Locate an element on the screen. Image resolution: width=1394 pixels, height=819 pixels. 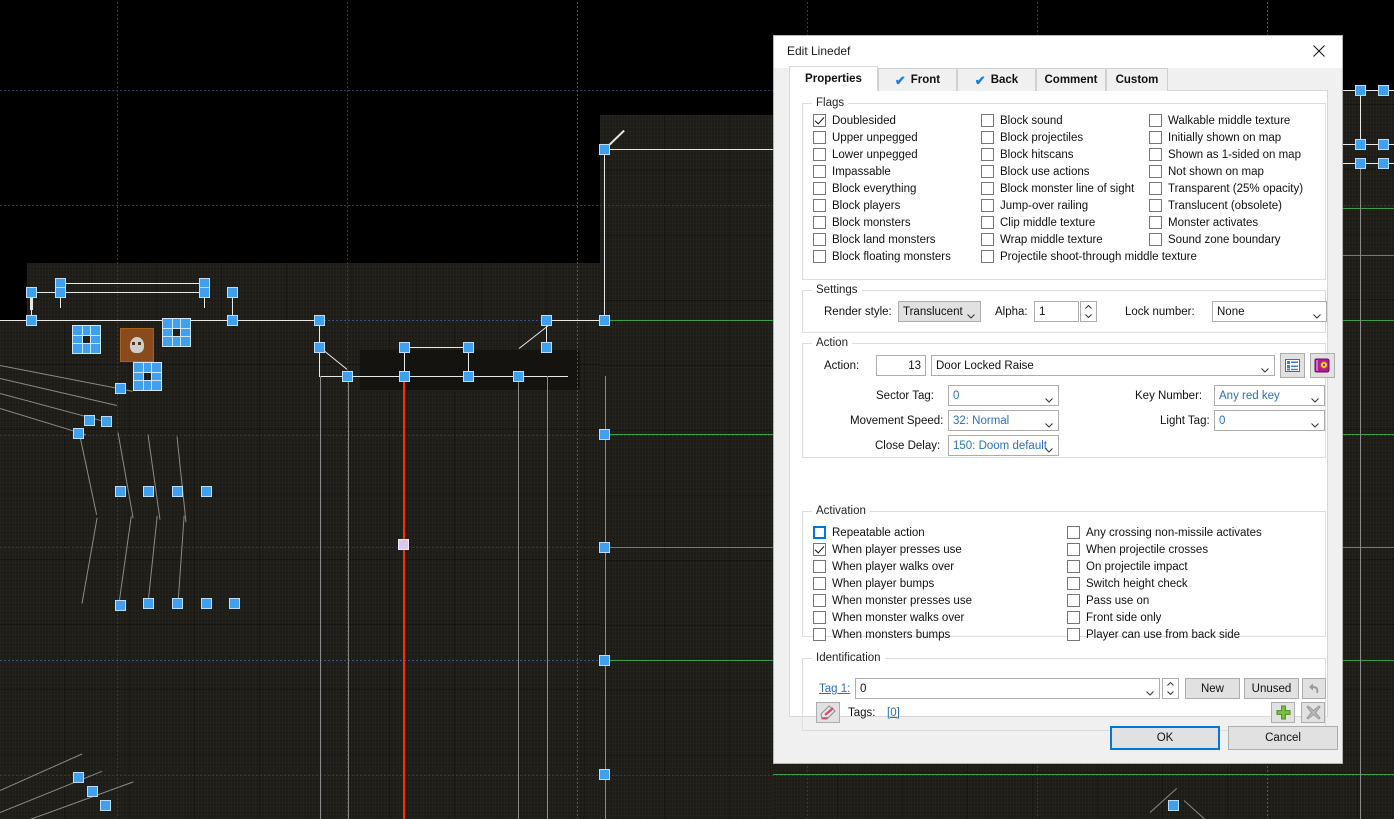
undo-arrow-icon is located at coordinates (1314, 688).